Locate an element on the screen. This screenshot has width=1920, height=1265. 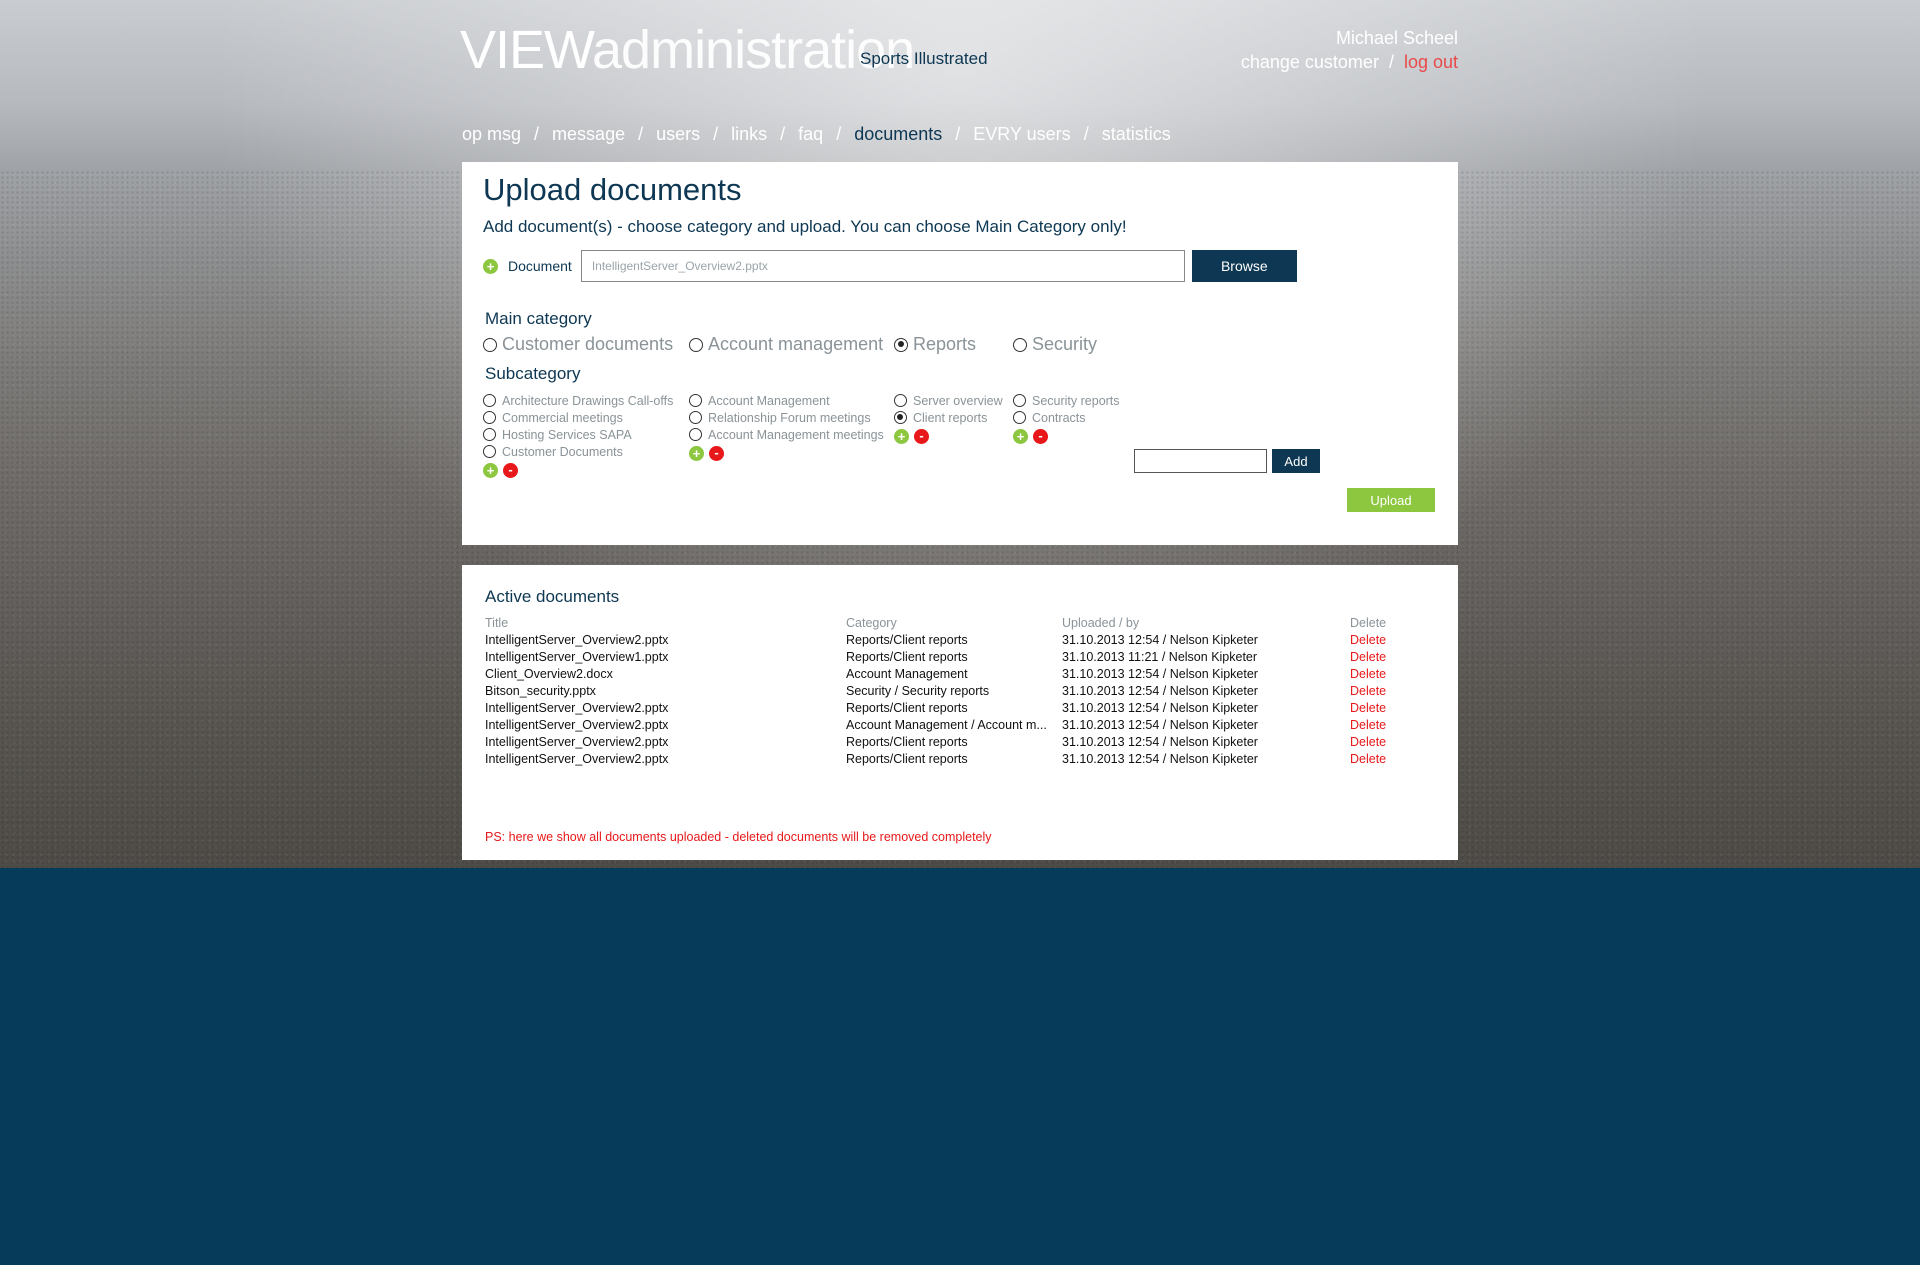
main-category-option: Account management is located at coordinates (786, 344).